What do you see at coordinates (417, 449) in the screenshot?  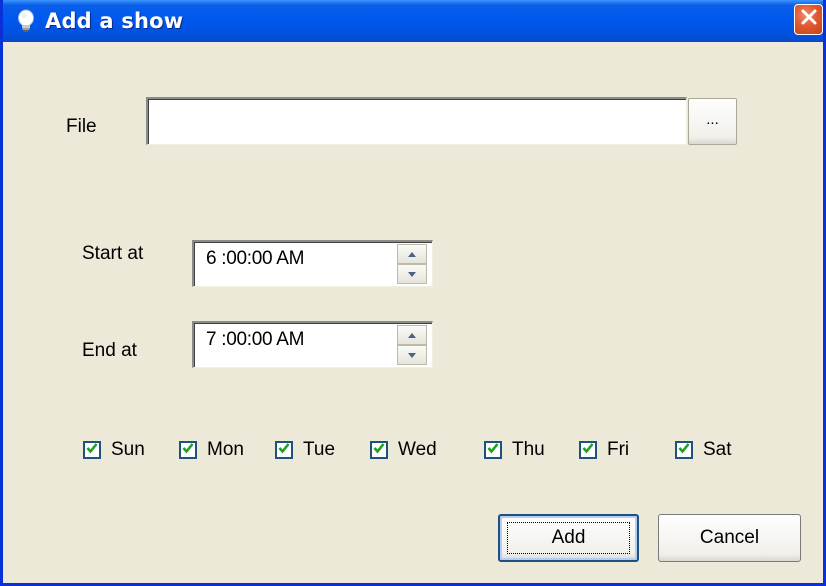 I see `checkbox-label-wed: Wed` at bounding box center [417, 449].